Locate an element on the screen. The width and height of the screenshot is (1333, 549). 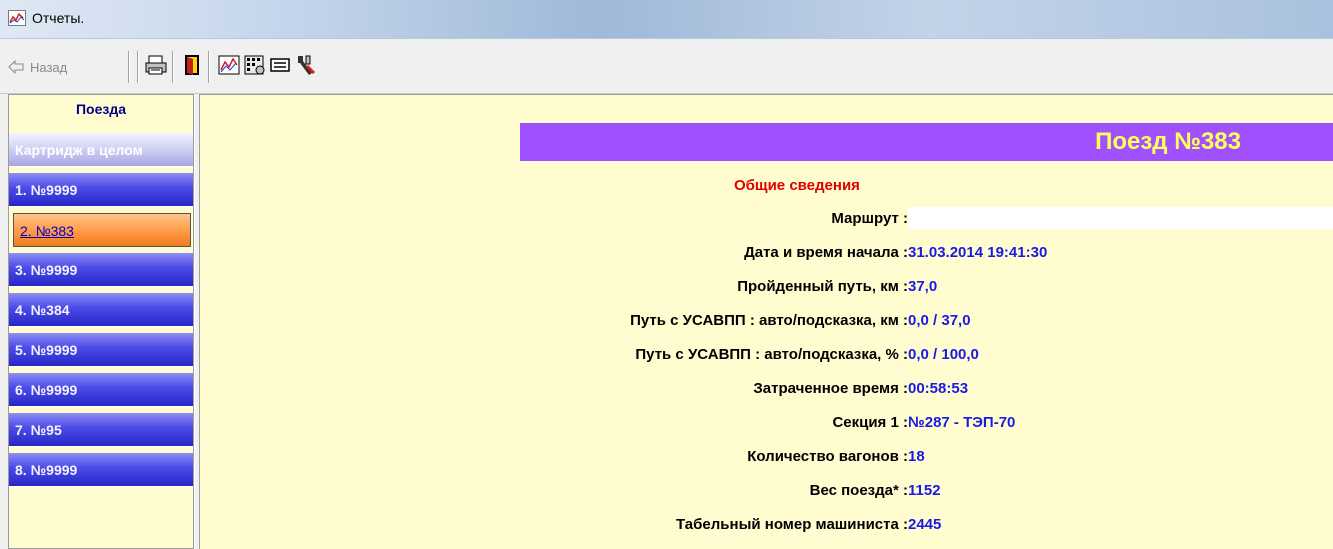
row-label: Пройденный путь, км : is located at coordinates (822, 286).